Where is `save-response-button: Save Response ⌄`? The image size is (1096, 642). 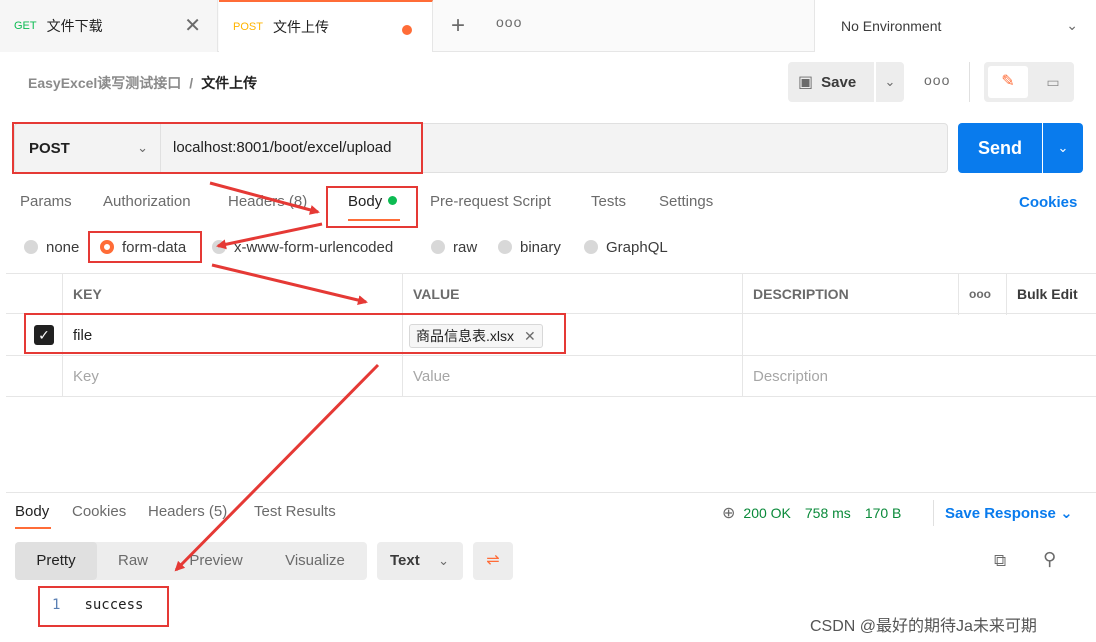 save-response-button: Save Response ⌄ is located at coordinates (1009, 513).